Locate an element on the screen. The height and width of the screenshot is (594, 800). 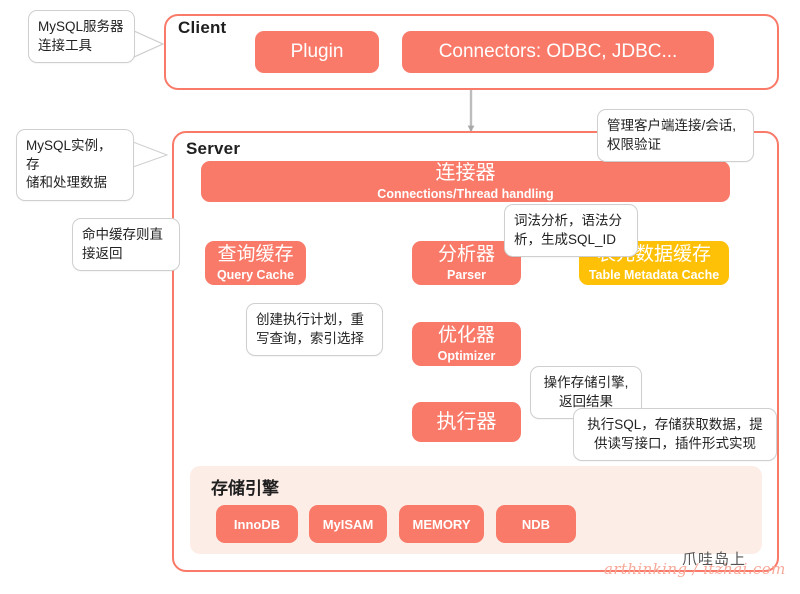
brand-label: 爪哇岛上 is located at coordinates (714, 559).